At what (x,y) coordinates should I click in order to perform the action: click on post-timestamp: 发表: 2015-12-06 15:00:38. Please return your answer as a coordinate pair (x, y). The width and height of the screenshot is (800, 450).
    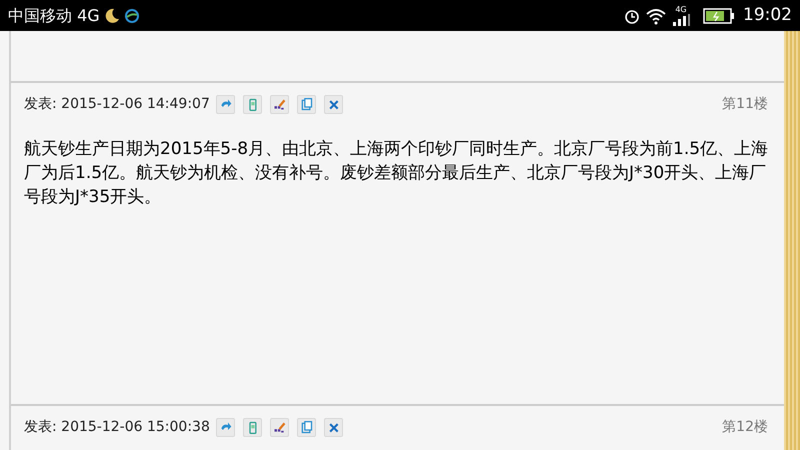
    Looking at the image, I should click on (117, 427).